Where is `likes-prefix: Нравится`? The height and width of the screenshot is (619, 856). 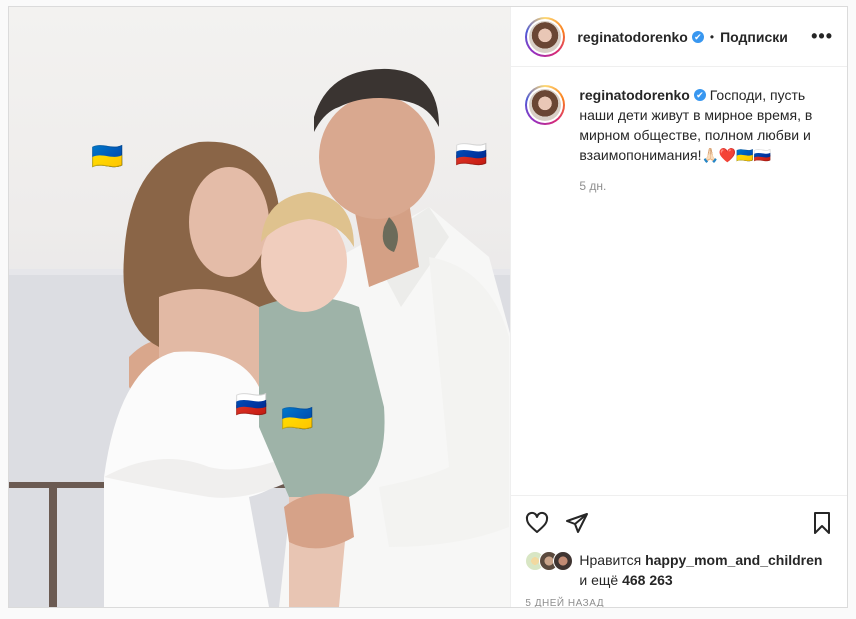 likes-prefix: Нравится is located at coordinates (610, 560).